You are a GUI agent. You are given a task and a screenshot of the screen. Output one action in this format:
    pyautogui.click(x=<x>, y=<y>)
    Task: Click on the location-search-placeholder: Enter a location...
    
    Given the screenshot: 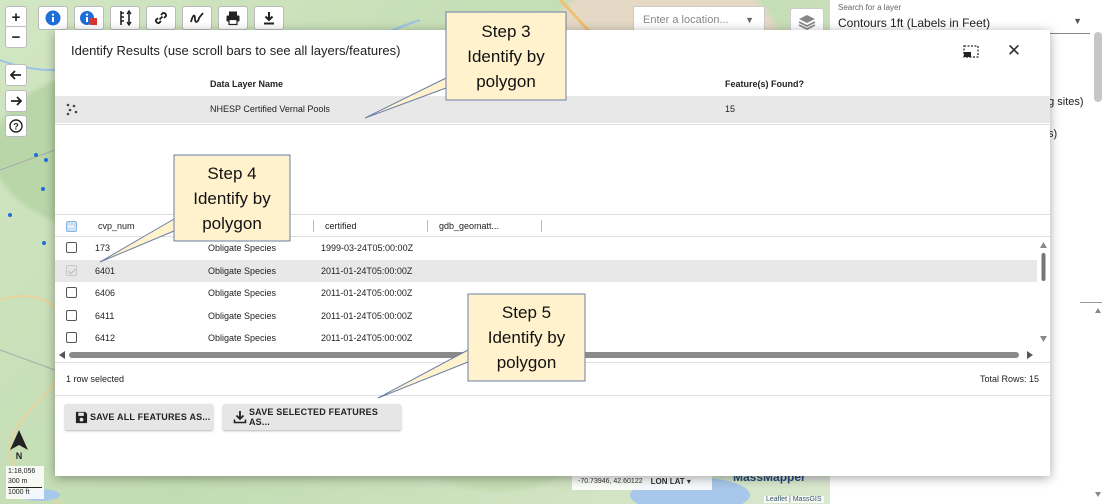 What is the action you would take?
    pyautogui.click(x=686, y=20)
    